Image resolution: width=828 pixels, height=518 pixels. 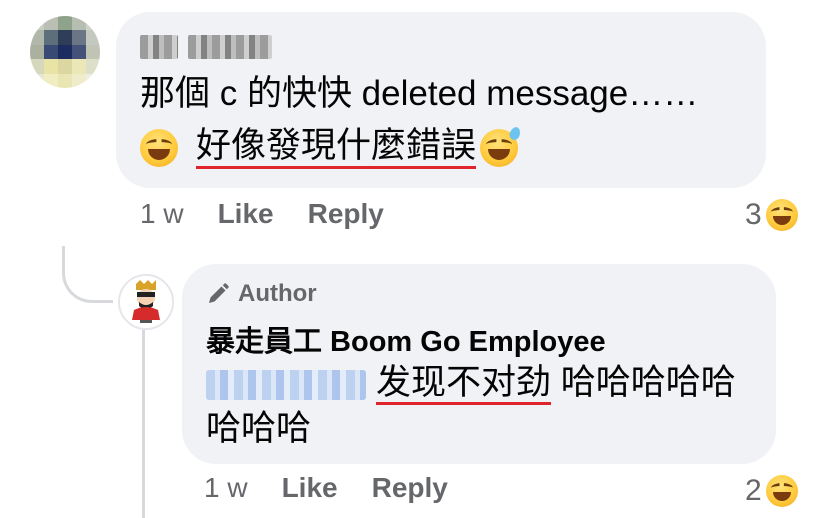 I want to click on mention-blurred, so click(x=286, y=384).